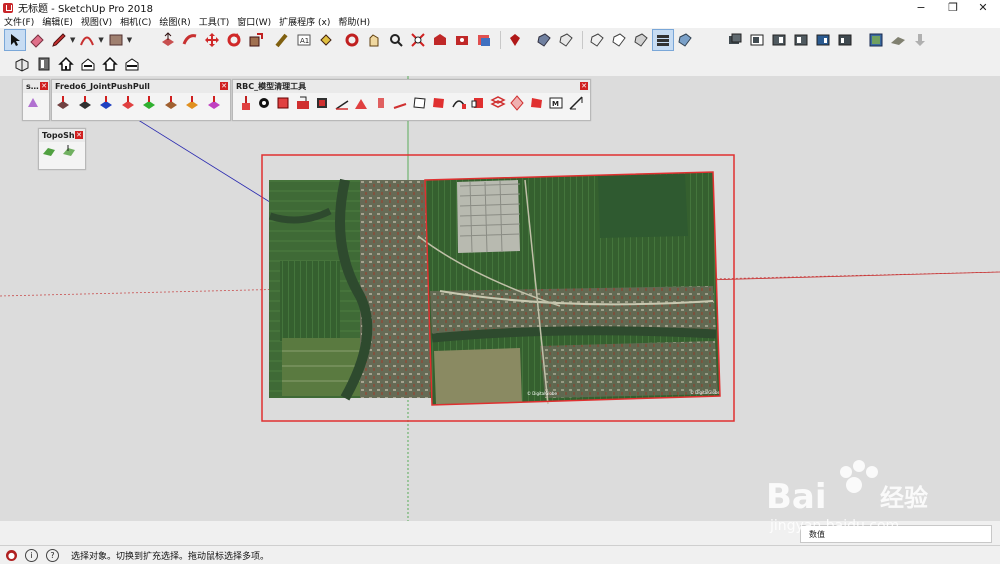 Image resolution: width=1000 pixels, height=564 pixels. Describe the element at coordinates (577, 105) in the screenshot. I see `dimension-cleanup-icon` at that location.